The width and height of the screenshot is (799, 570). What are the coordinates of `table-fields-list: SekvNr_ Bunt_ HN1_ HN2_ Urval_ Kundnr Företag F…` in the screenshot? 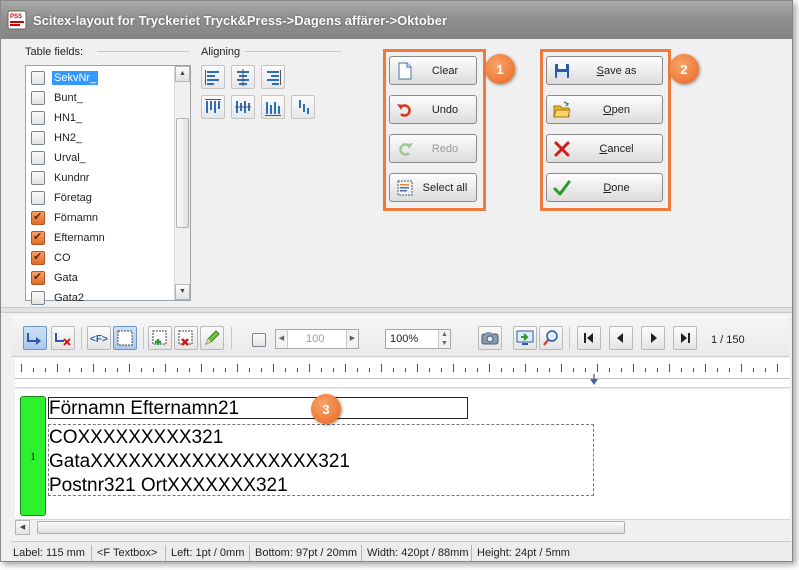 It's located at (108, 185).